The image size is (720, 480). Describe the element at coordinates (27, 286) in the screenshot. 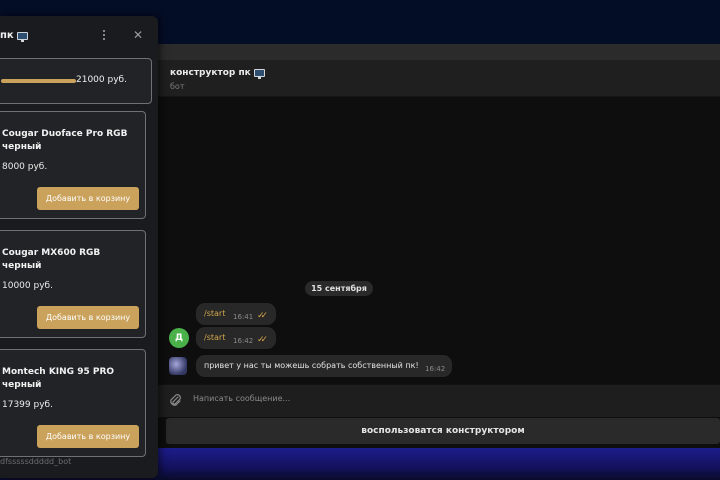

I see `product-price: 10000 руб.` at that location.